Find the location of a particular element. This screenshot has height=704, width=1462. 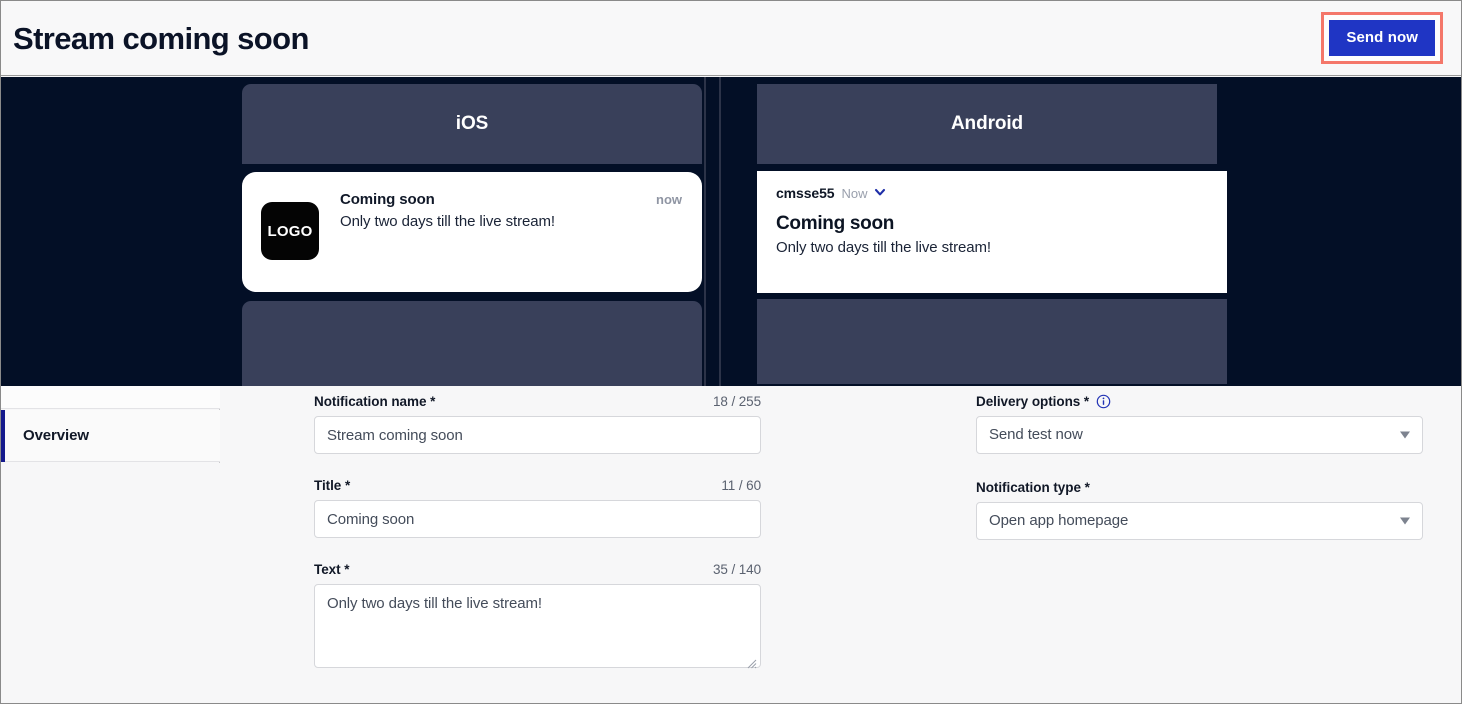

notification-type-select: Open app homepage is located at coordinates (1199, 521).